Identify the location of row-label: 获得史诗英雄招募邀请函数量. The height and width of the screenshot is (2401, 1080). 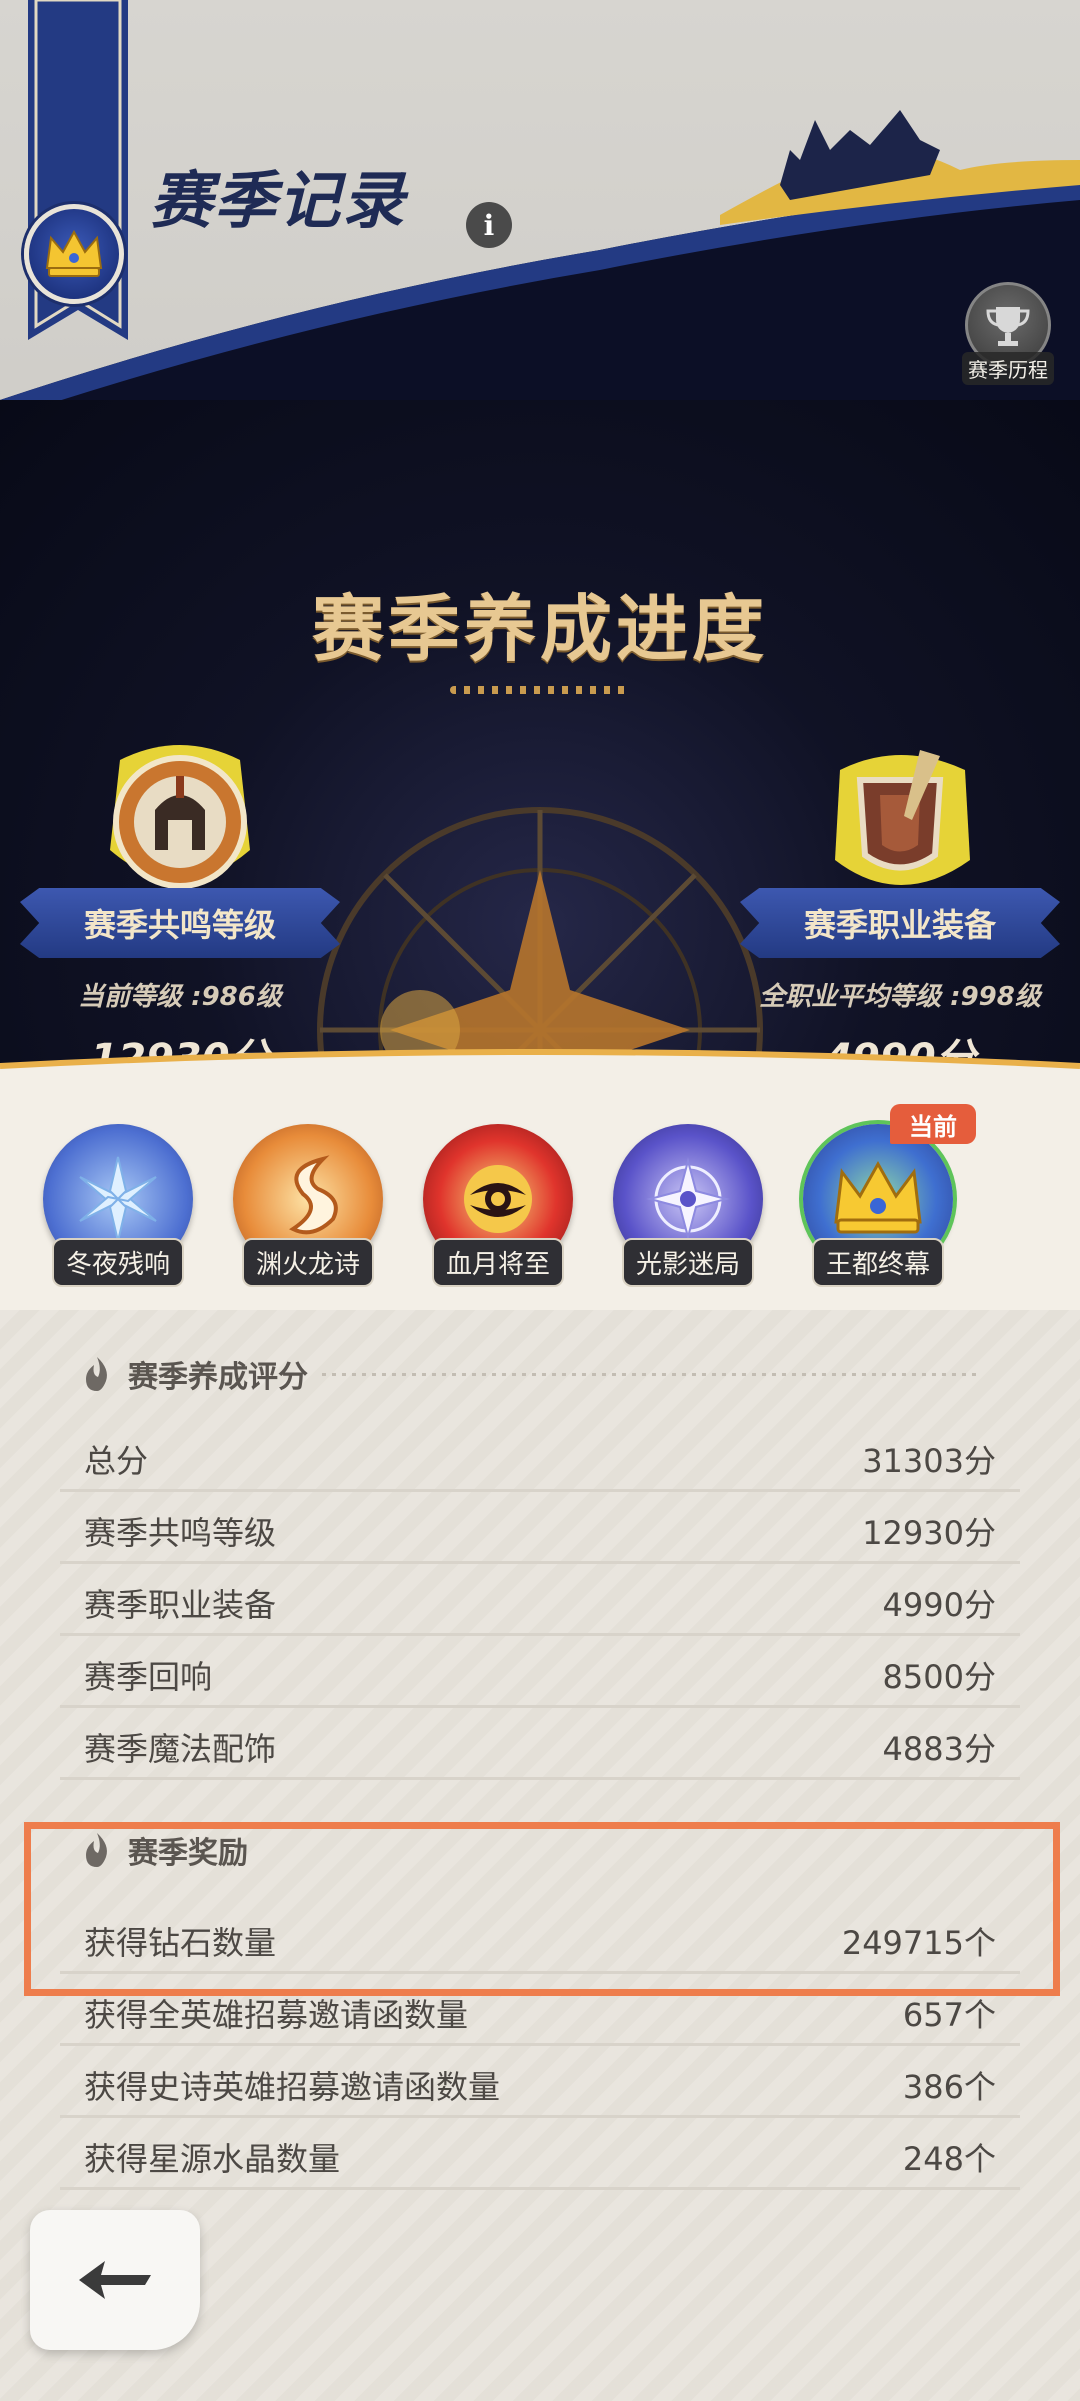
(292, 2087).